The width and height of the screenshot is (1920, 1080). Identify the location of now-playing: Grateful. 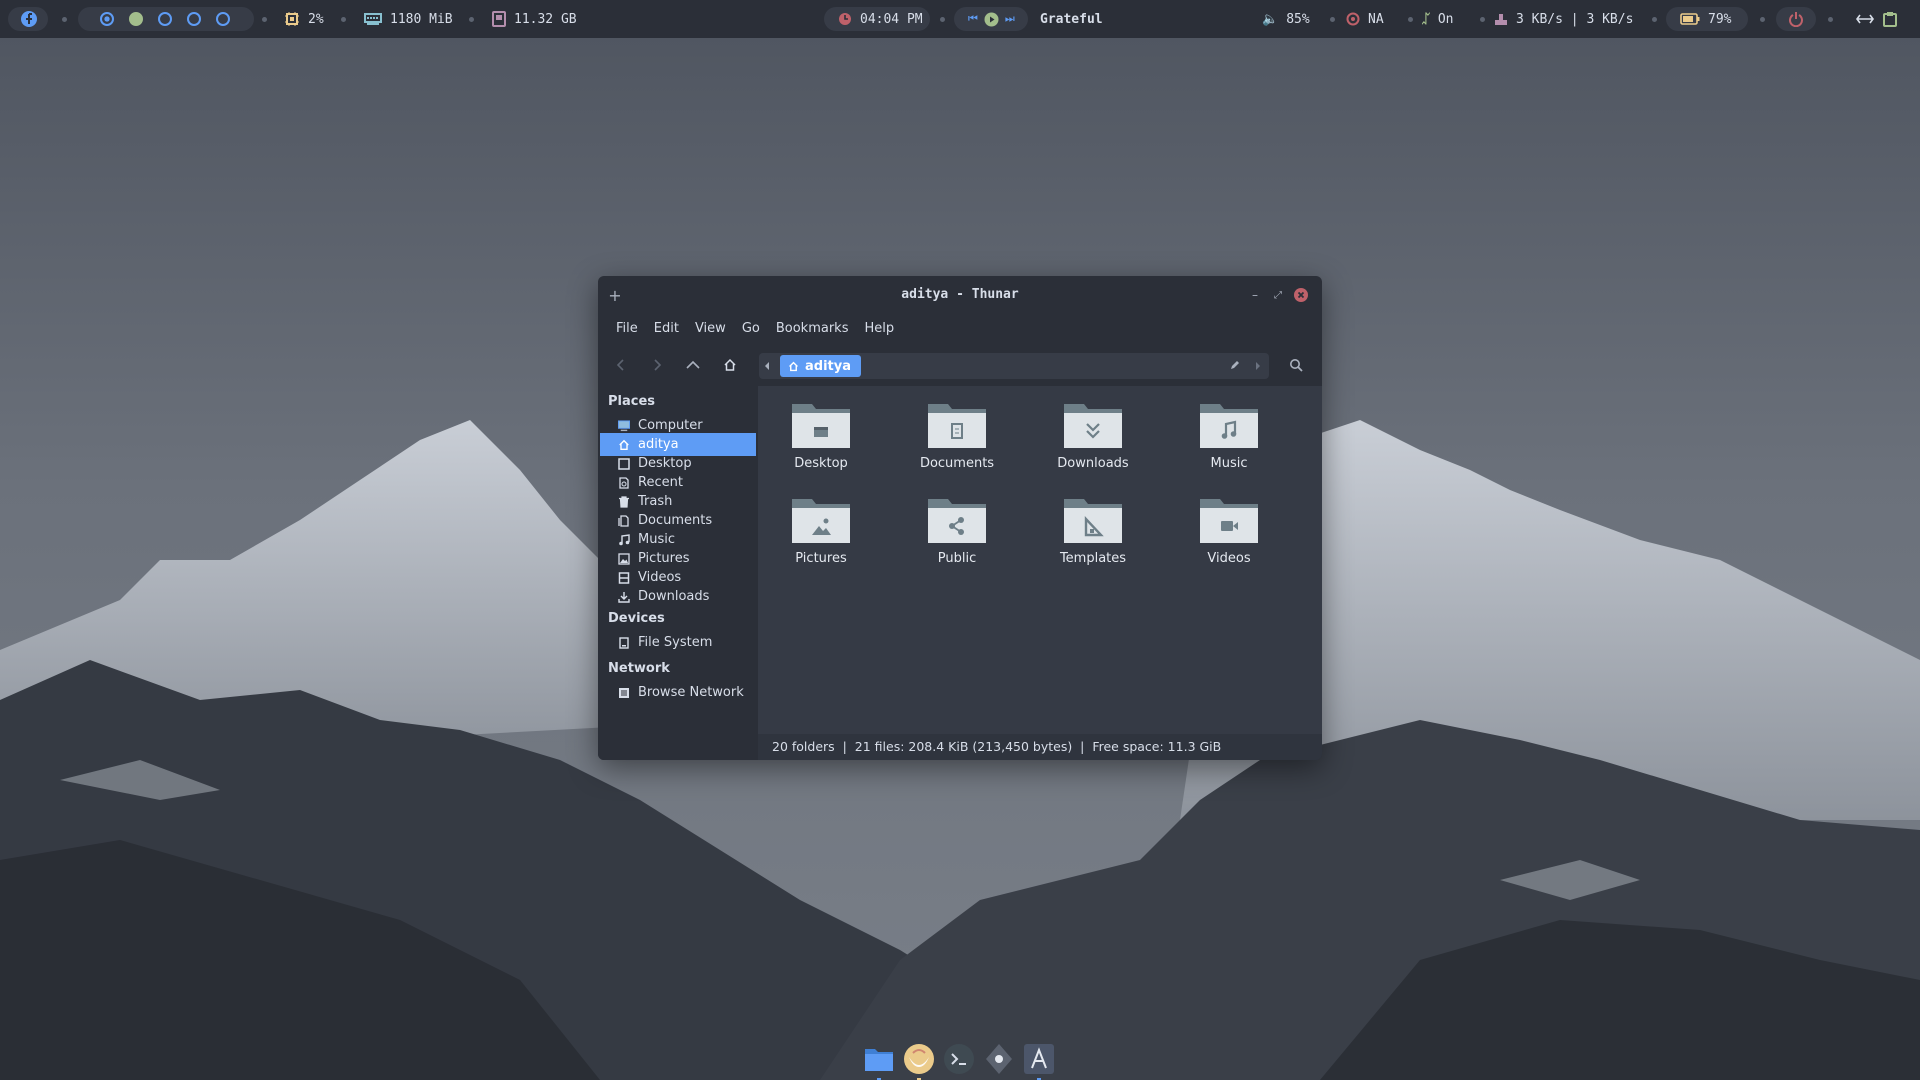
(1071, 19).